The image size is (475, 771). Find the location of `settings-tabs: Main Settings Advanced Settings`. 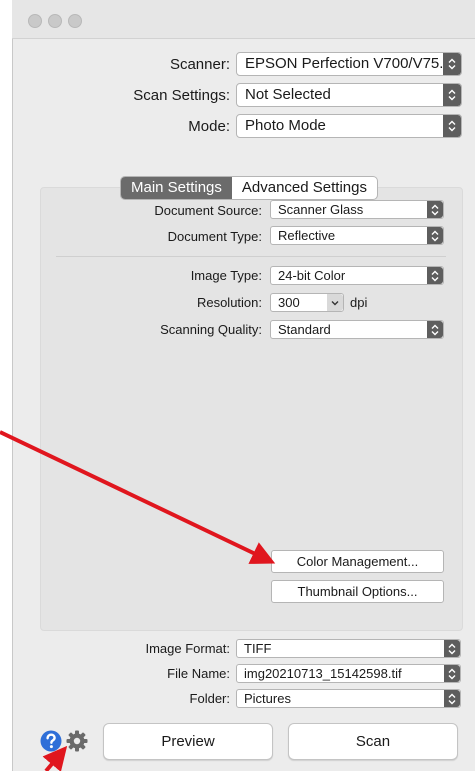

settings-tabs: Main Settings Advanced Settings is located at coordinates (249, 188).